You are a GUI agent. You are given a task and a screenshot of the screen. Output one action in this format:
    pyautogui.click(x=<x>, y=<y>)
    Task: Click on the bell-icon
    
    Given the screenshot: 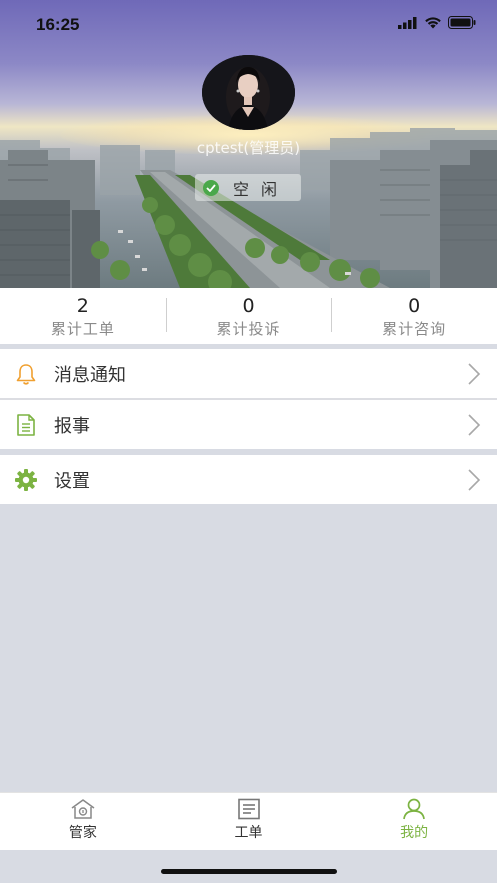 What is the action you would take?
    pyautogui.click(x=26, y=374)
    